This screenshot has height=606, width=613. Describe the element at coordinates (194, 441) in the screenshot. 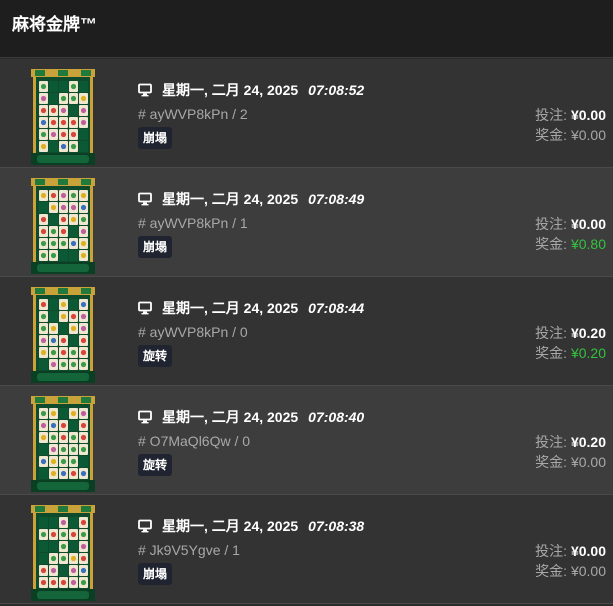

I see `session-id: # O7MaQl6Qw / 0` at that location.